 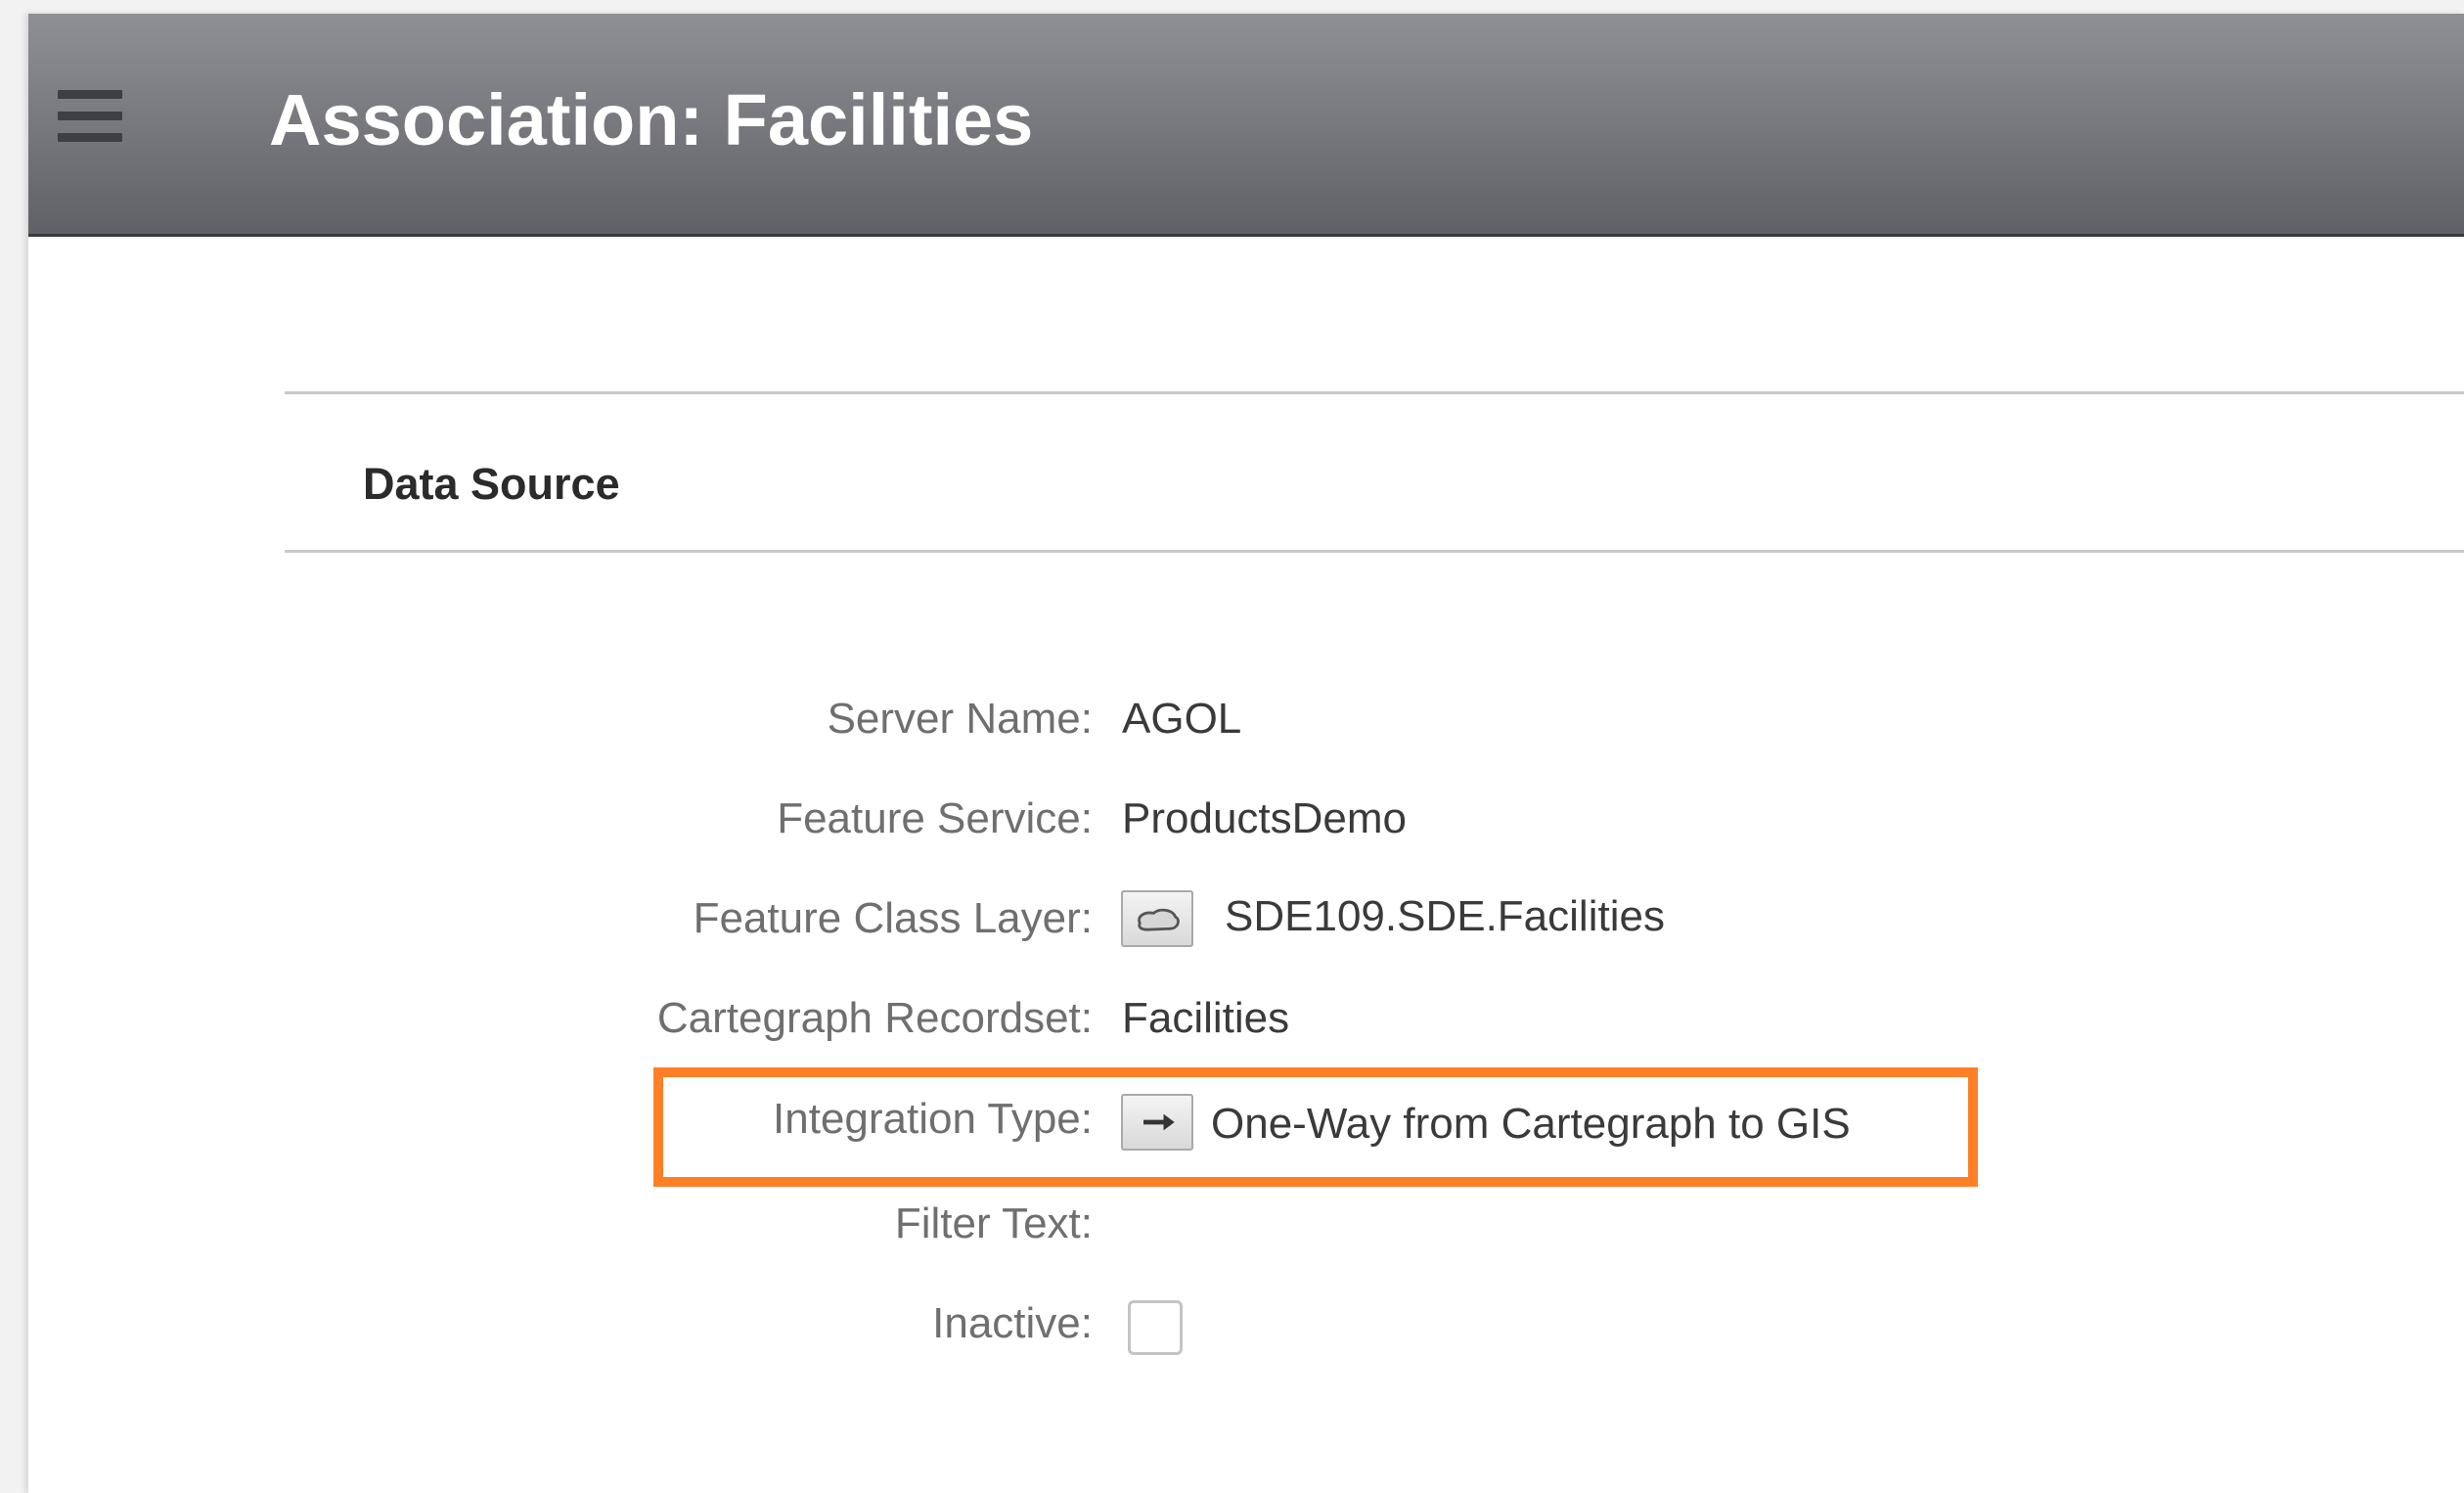 What do you see at coordinates (874, 1018) in the screenshot?
I see `cartegraph-recordset-label: Cartegraph Recordset:` at bounding box center [874, 1018].